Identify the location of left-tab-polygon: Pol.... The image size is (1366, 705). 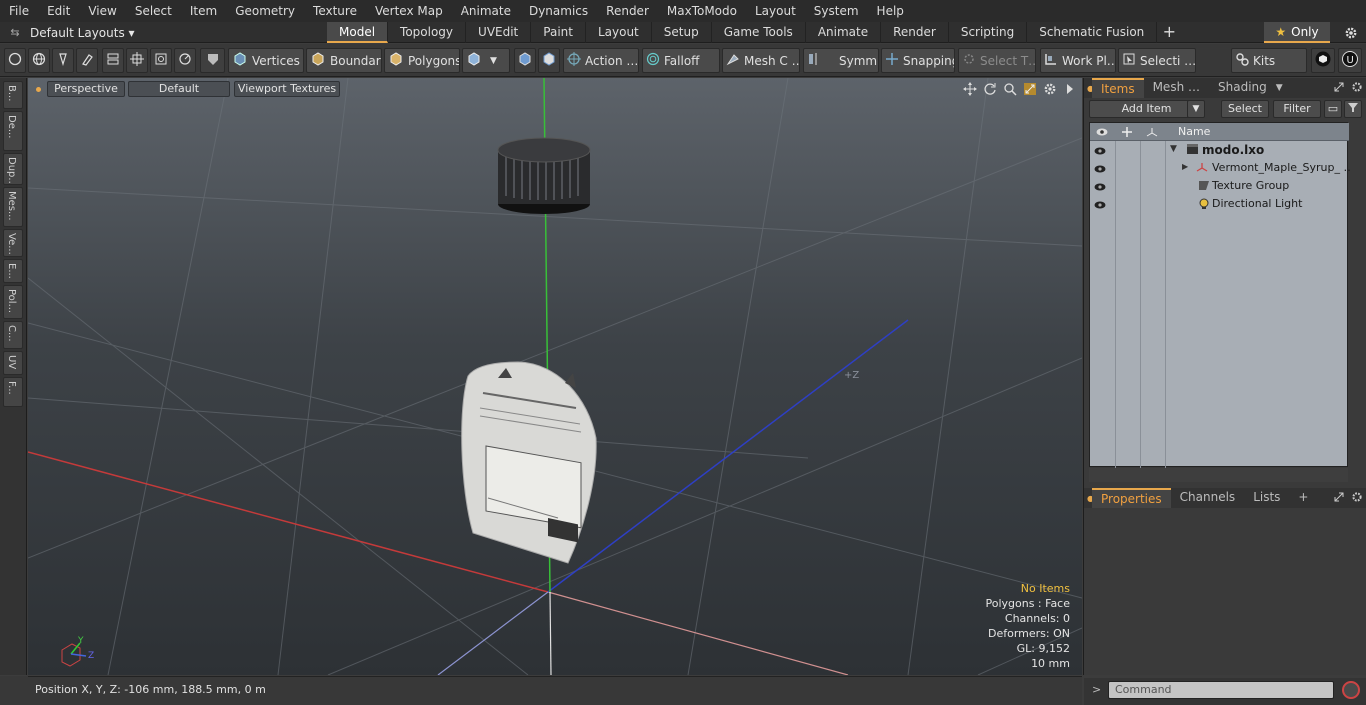
(13, 302).